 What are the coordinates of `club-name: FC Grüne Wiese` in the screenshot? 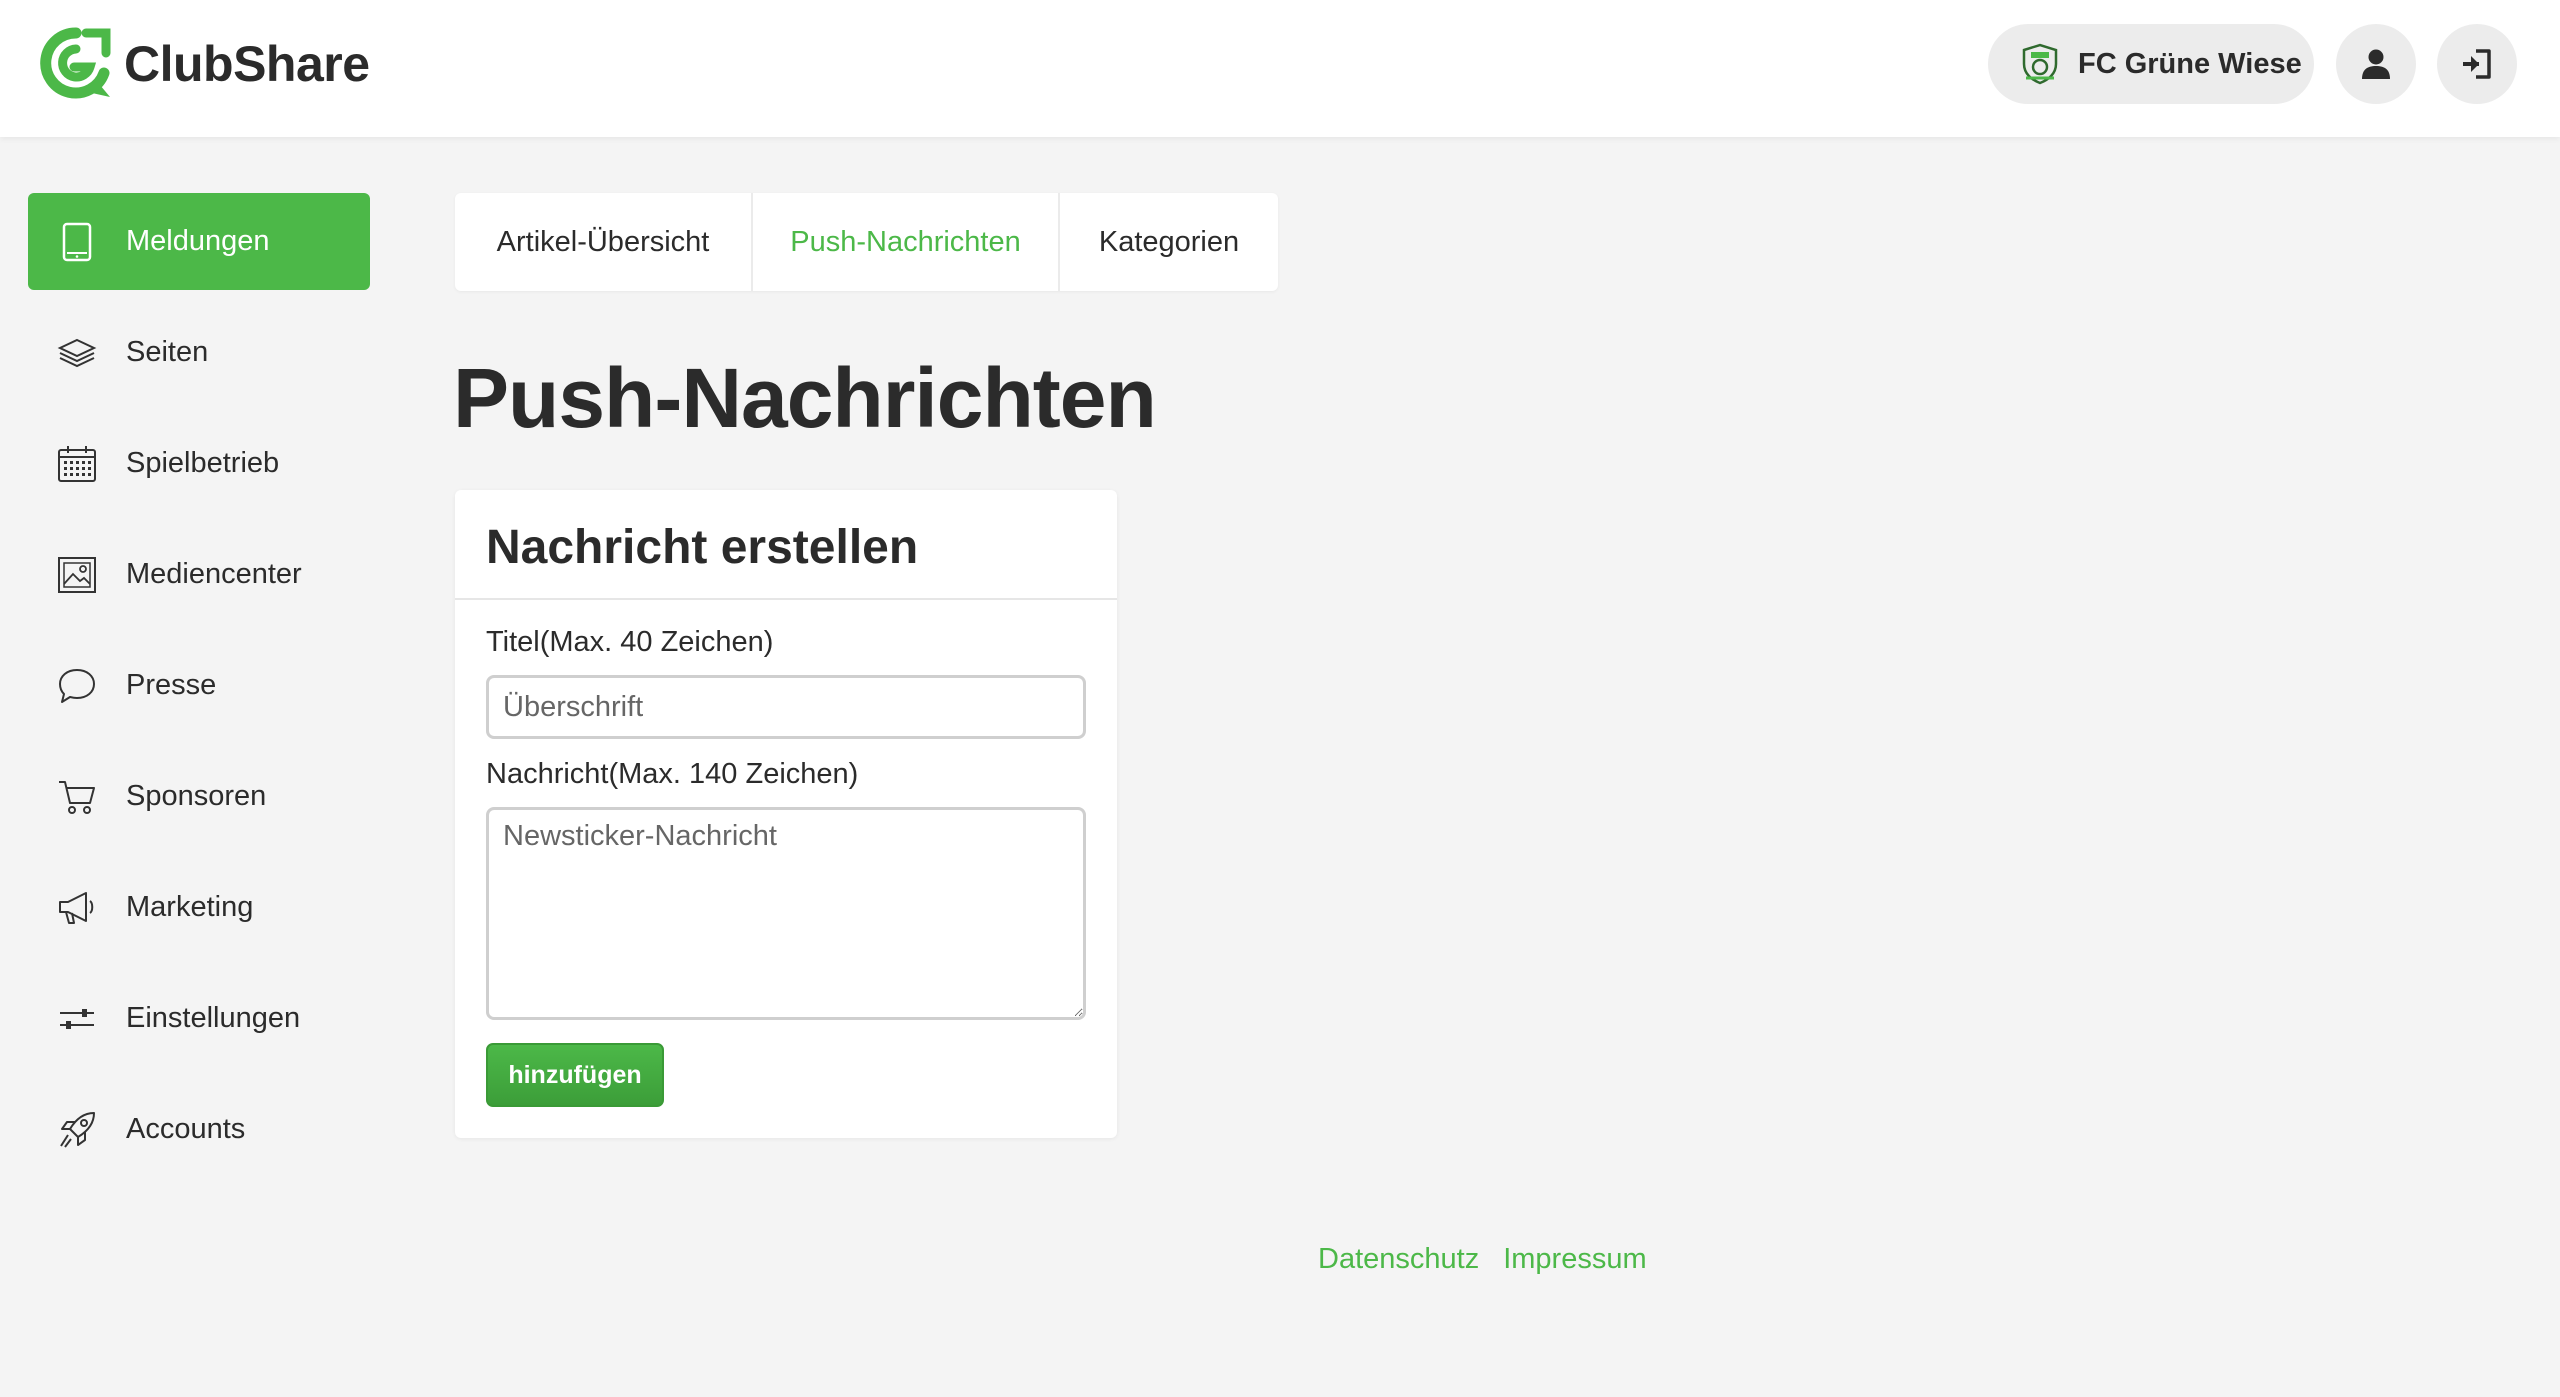 It's located at (2190, 63).